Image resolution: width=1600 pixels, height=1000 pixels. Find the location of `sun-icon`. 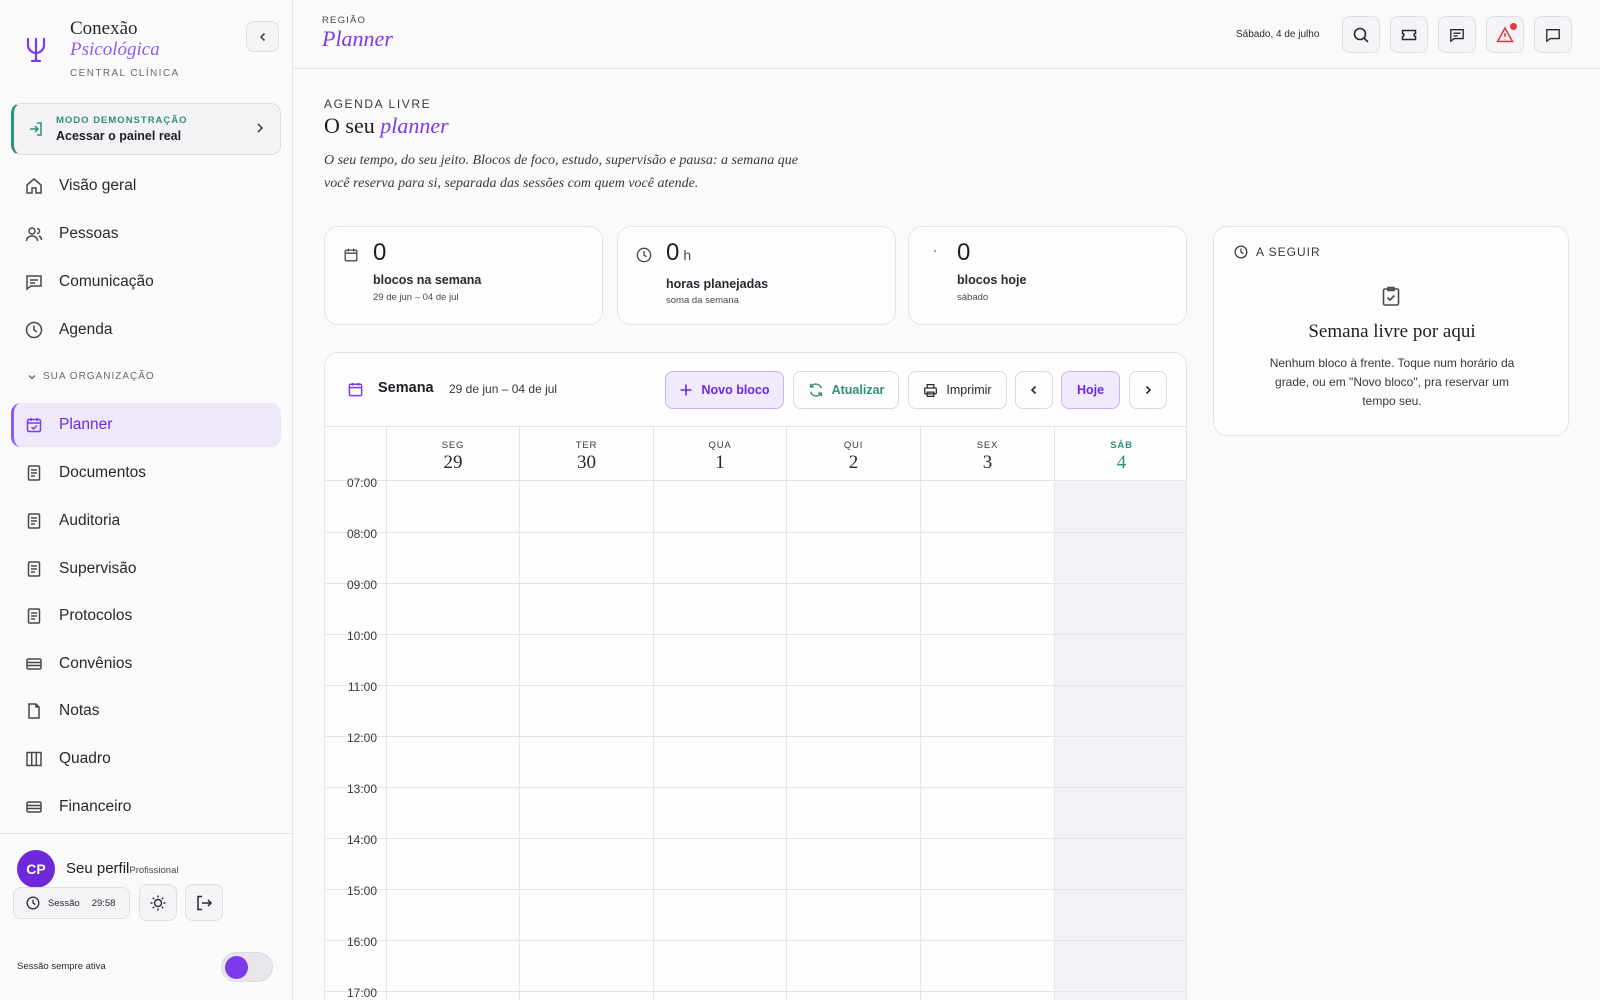

sun-icon is located at coordinates (158, 903).